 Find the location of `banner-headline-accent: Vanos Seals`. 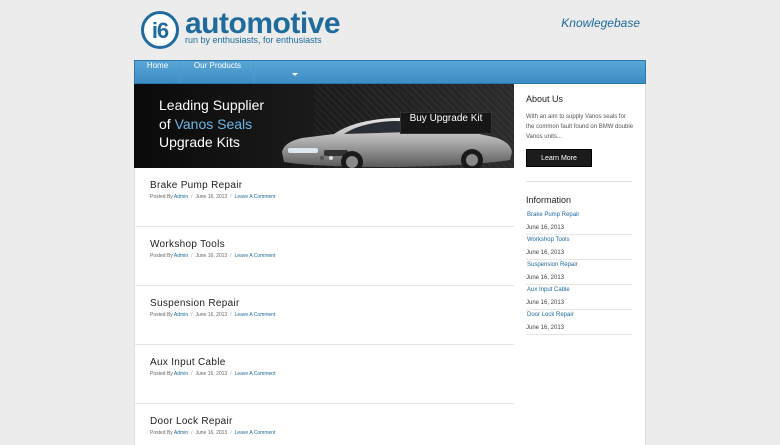

banner-headline-accent: Vanos Seals is located at coordinates (213, 124).